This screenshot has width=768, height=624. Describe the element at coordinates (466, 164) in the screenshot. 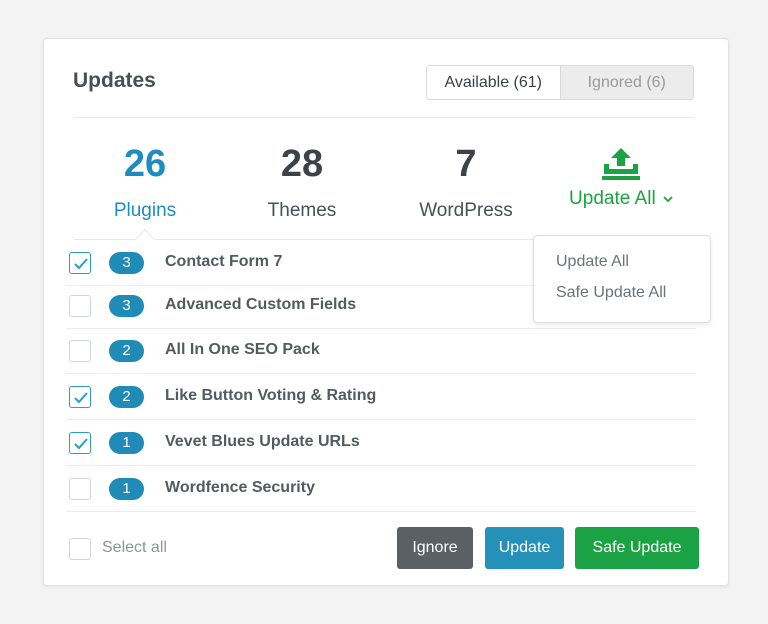

I see `wordpress-count: 7` at that location.